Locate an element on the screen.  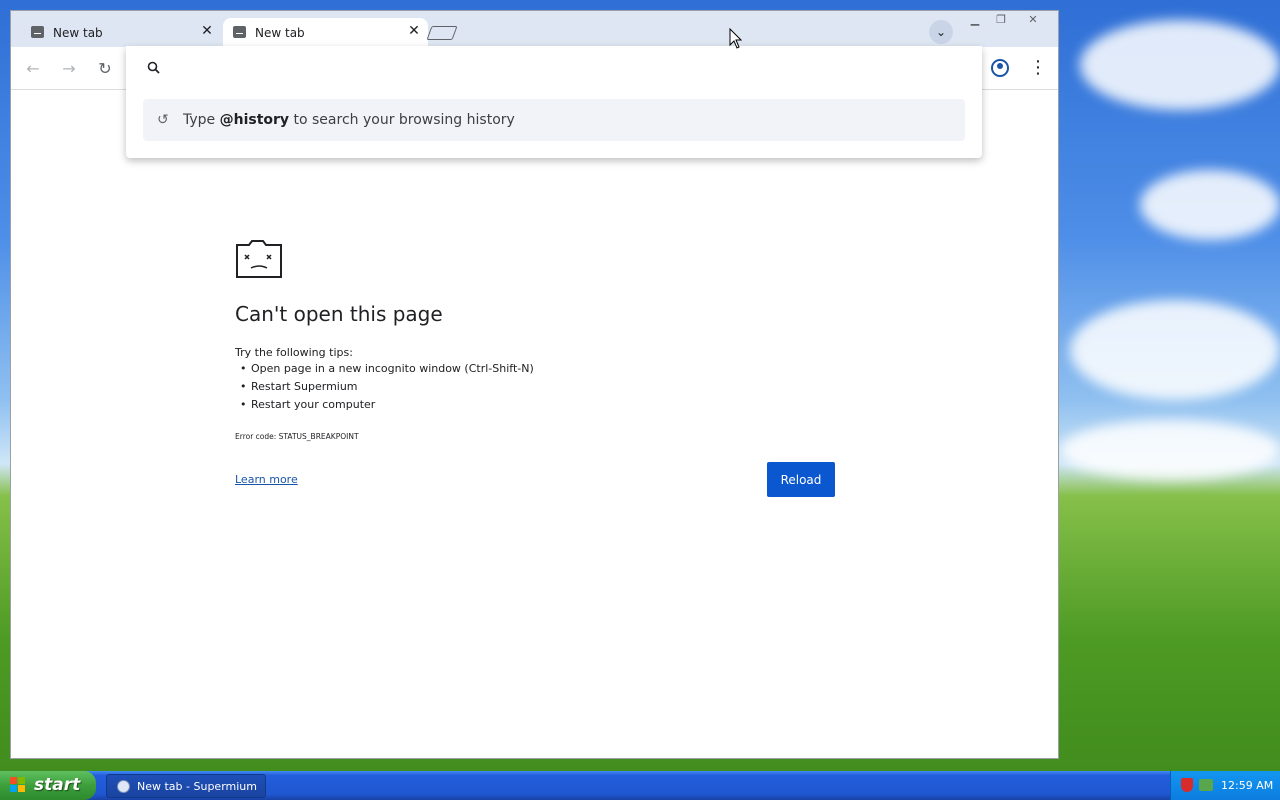
start-label: start is located at coordinates (57, 785).